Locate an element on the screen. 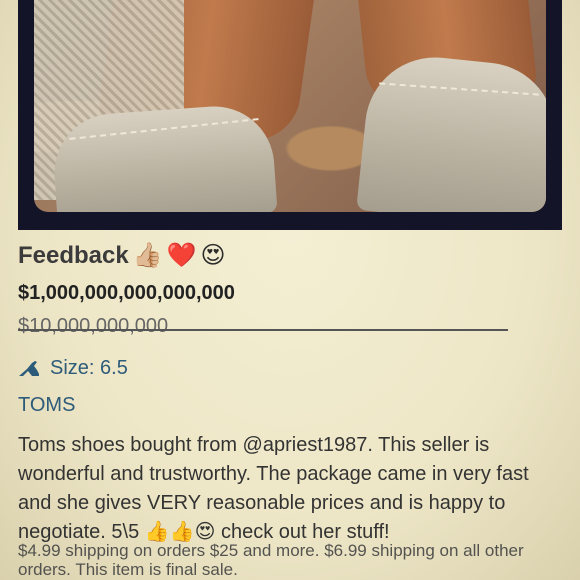 Image resolution: width=580 pixels, height=580 pixels. thumbs-up-icon: 👍🏼 is located at coordinates (147, 255).